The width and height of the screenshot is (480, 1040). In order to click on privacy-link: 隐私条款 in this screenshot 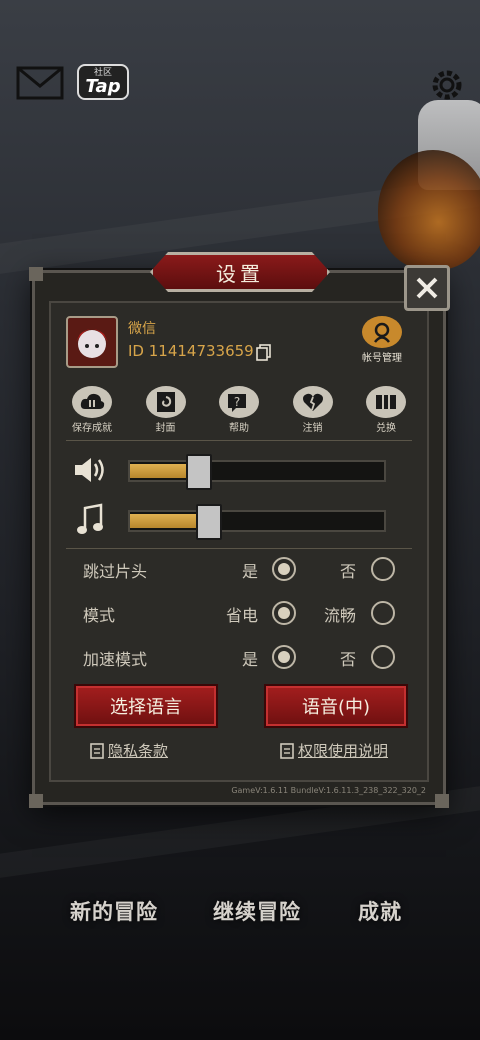, I will do `click(129, 750)`.